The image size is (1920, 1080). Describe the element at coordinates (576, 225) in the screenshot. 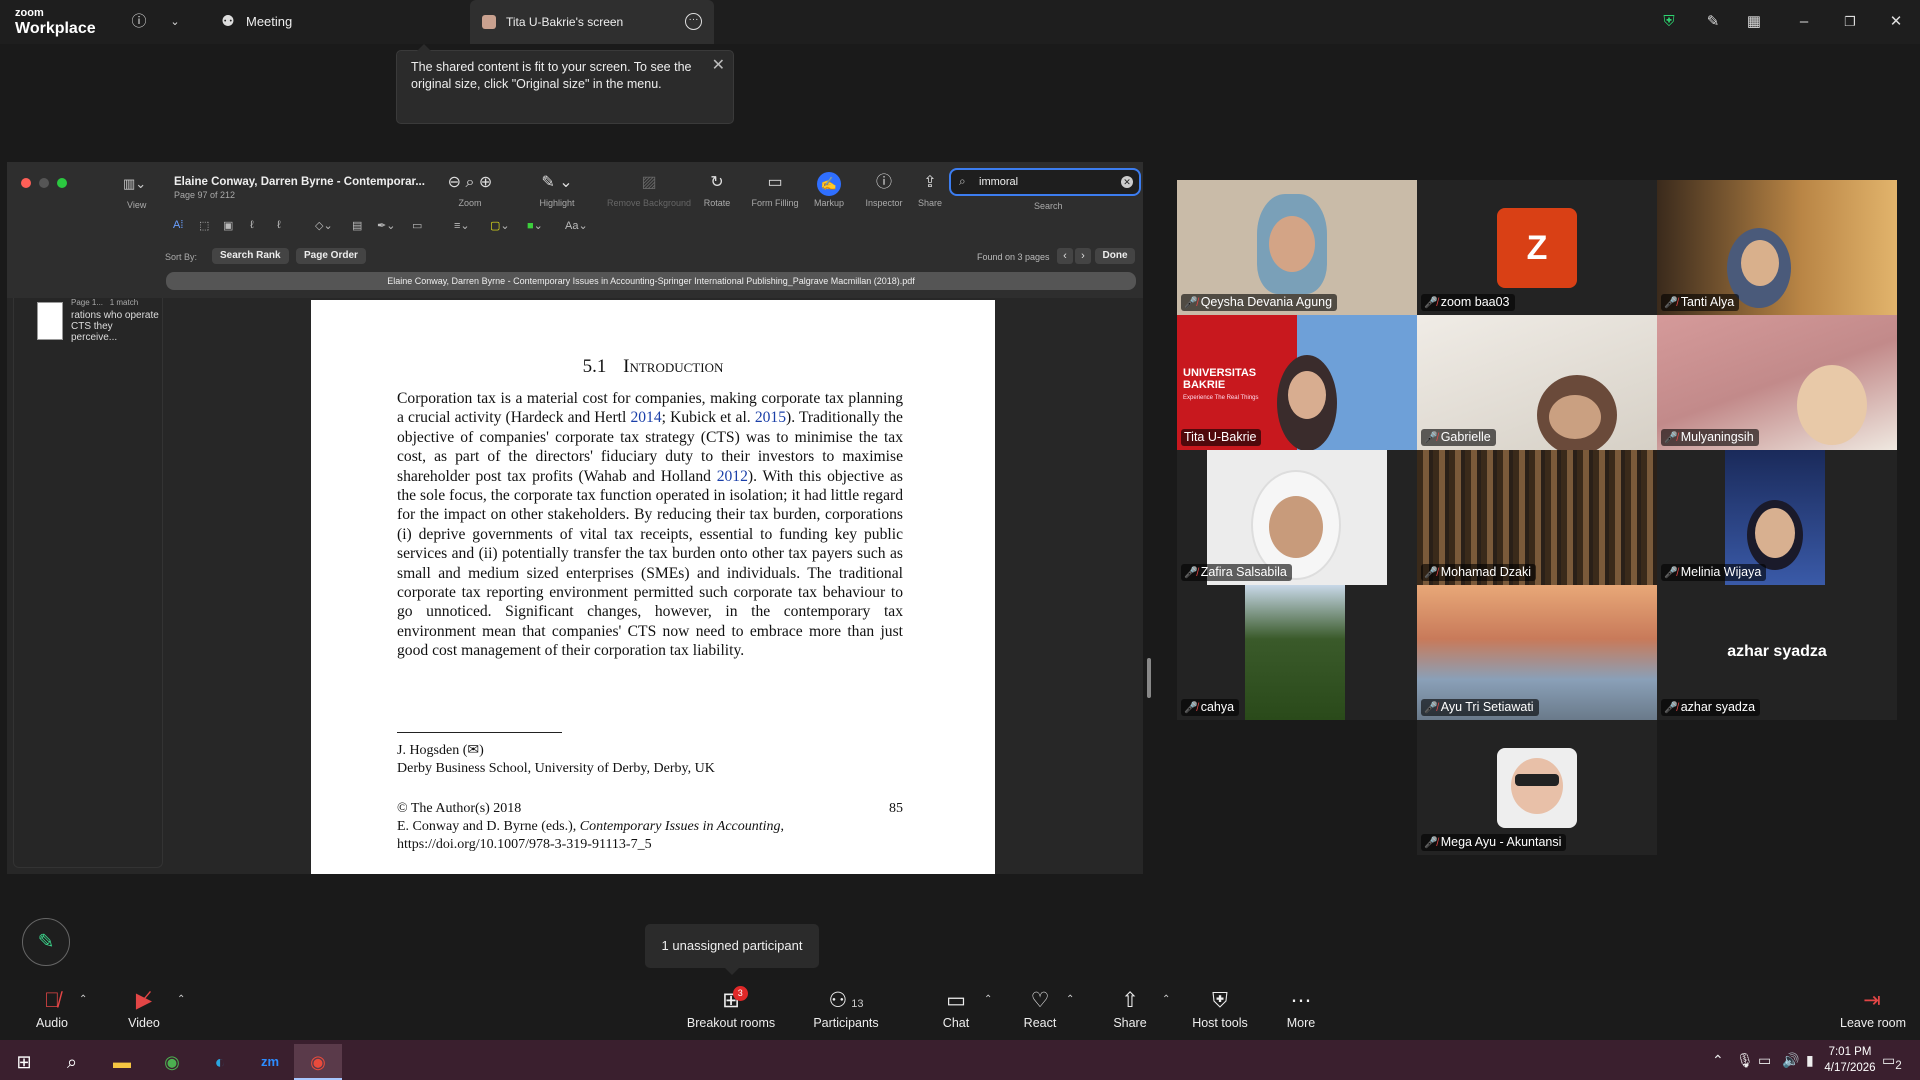

I see `font-control: Aa⌄` at that location.